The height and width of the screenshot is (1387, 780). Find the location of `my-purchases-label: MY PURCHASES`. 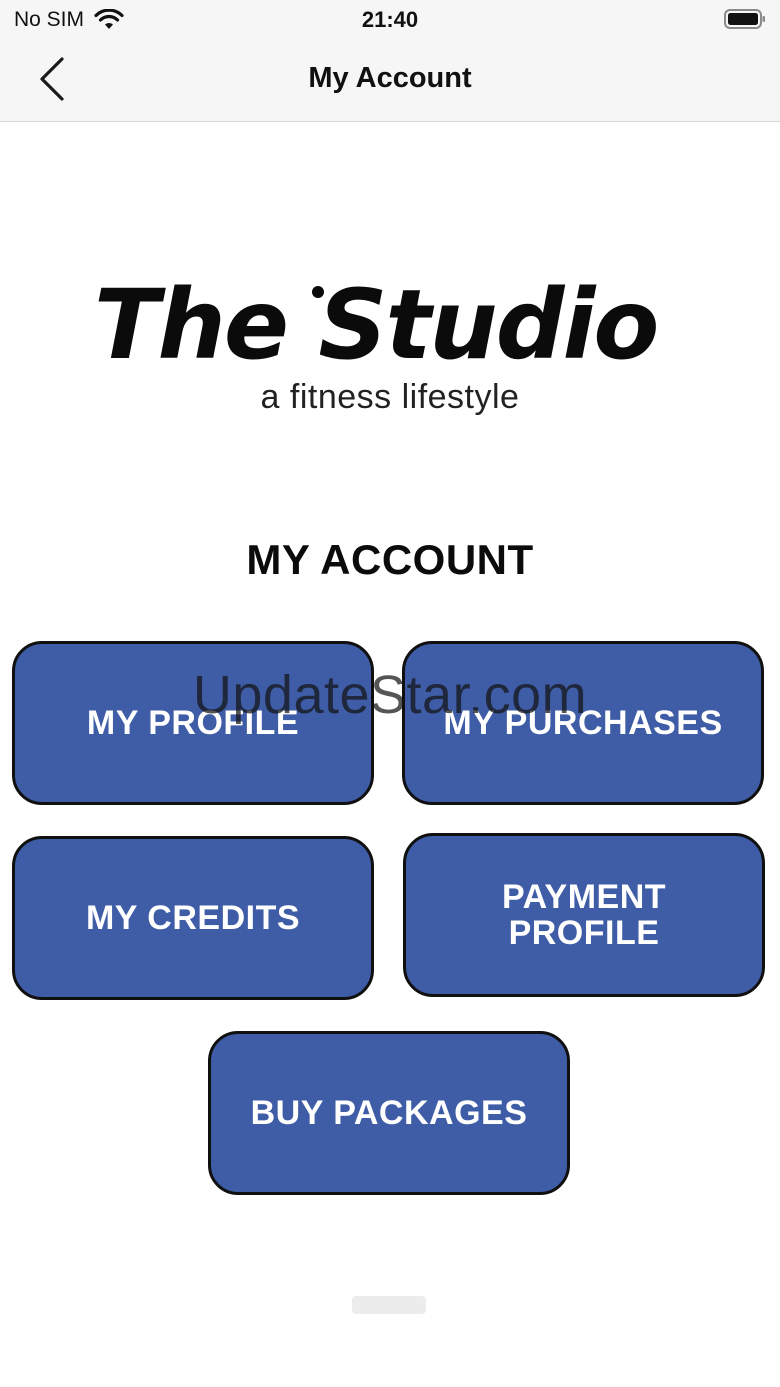

my-purchases-label: MY PURCHASES is located at coordinates (583, 723).